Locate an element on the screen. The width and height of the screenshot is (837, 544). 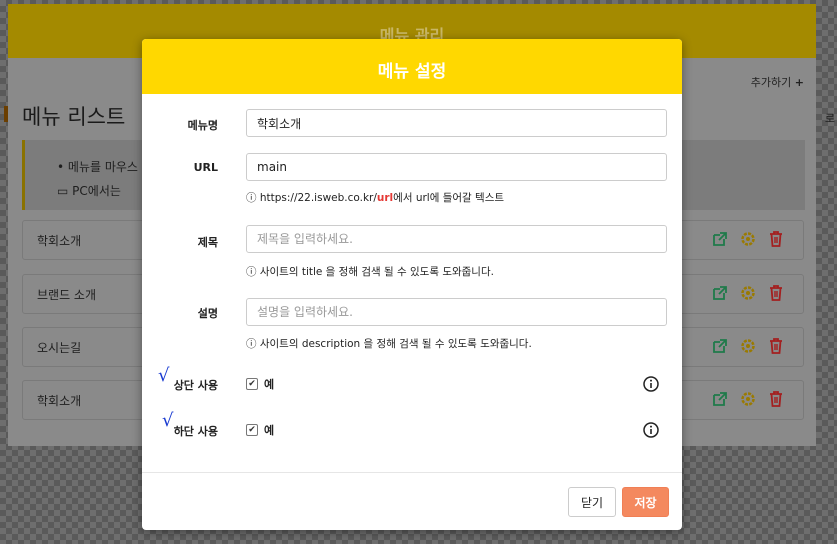
close-button: 닫기 is located at coordinates (592, 502).